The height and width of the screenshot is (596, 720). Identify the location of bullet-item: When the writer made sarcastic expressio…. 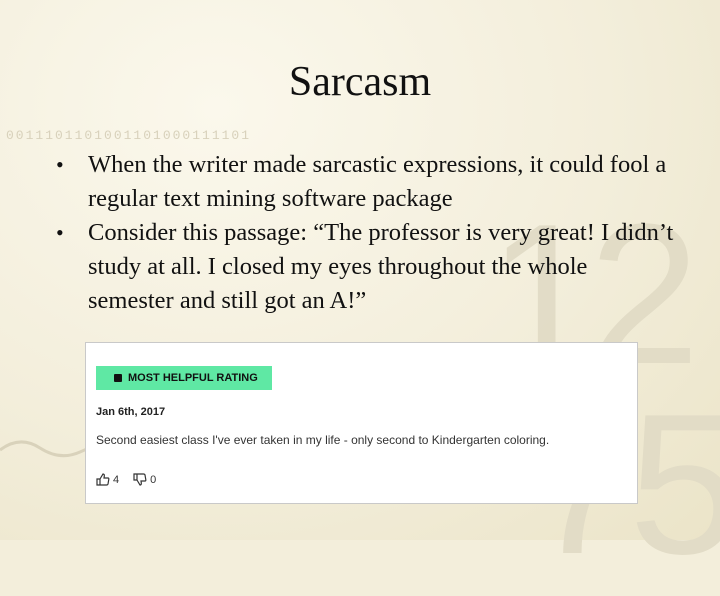
(366, 182).